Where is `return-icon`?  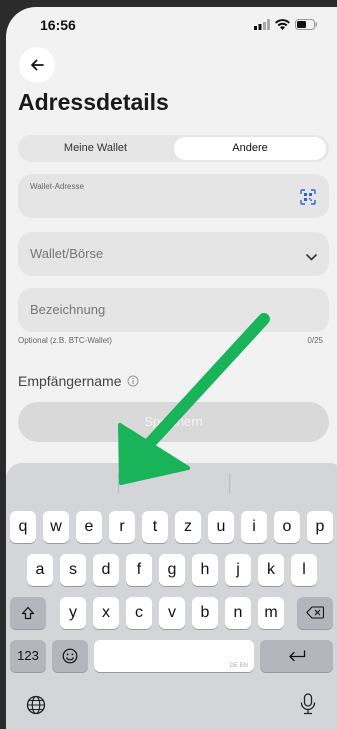
return-icon is located at coordinates (296, 655).